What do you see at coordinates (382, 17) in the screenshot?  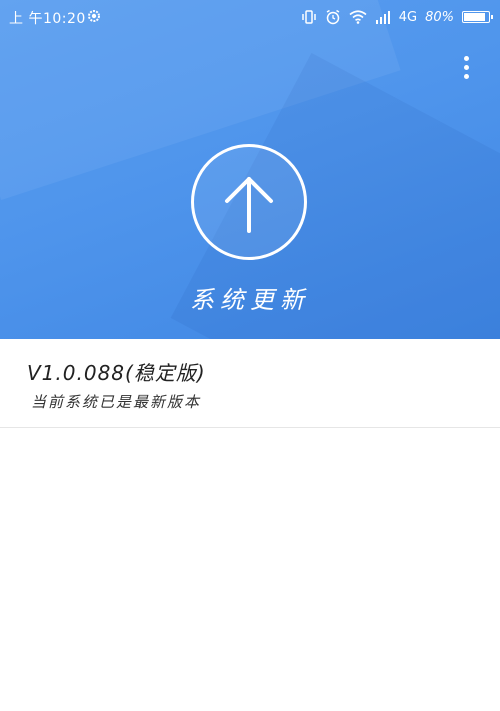 I see `signal-icon` at bounding box center [382, 17].